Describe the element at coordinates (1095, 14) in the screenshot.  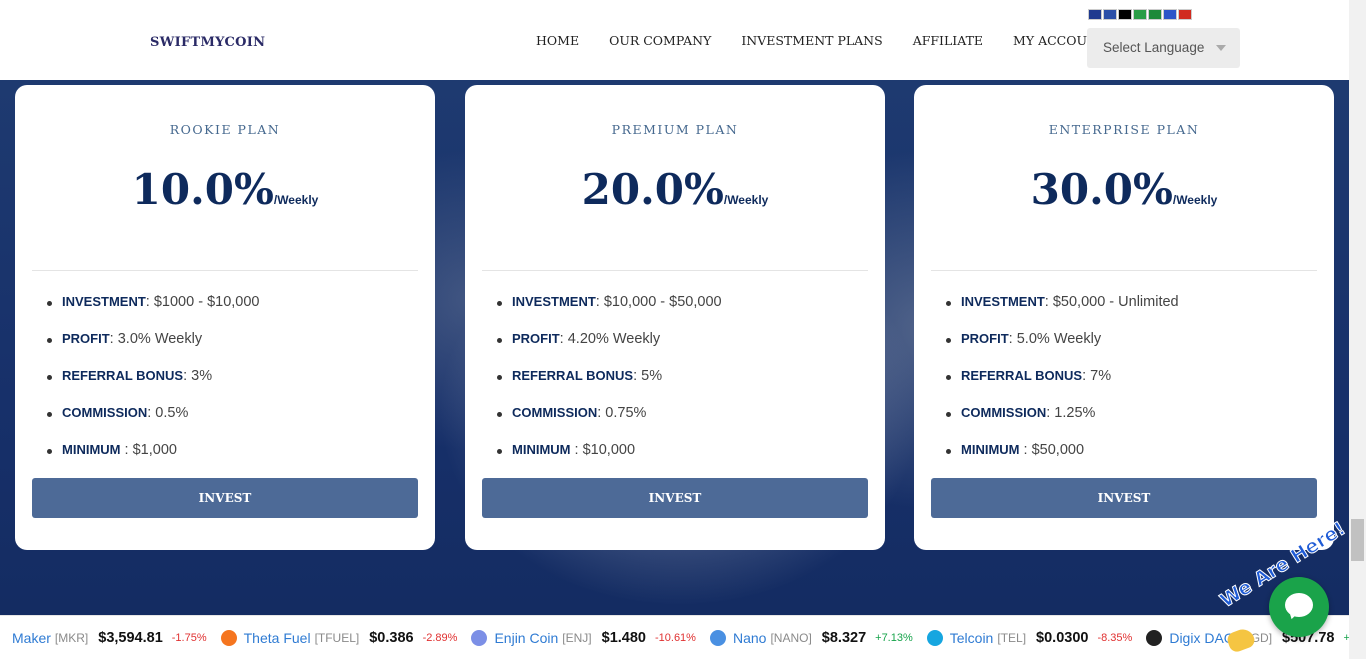
I see `uk-flag-icon` at that location.